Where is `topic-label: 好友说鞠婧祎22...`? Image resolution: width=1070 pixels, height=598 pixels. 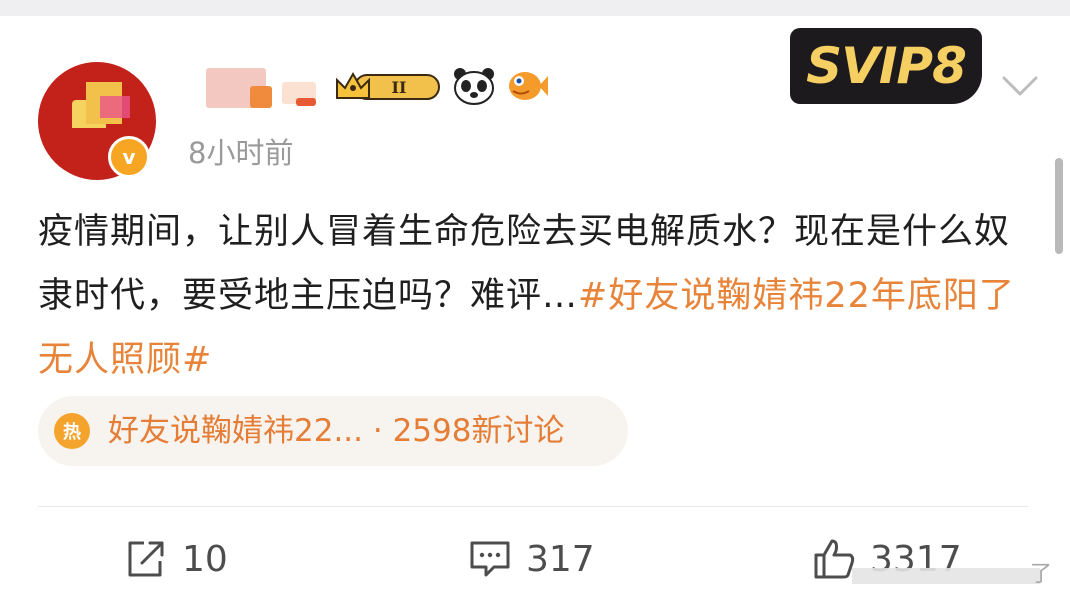
topic-label: 好友说鞠婧祎22... is located at coordinates (236, 431).